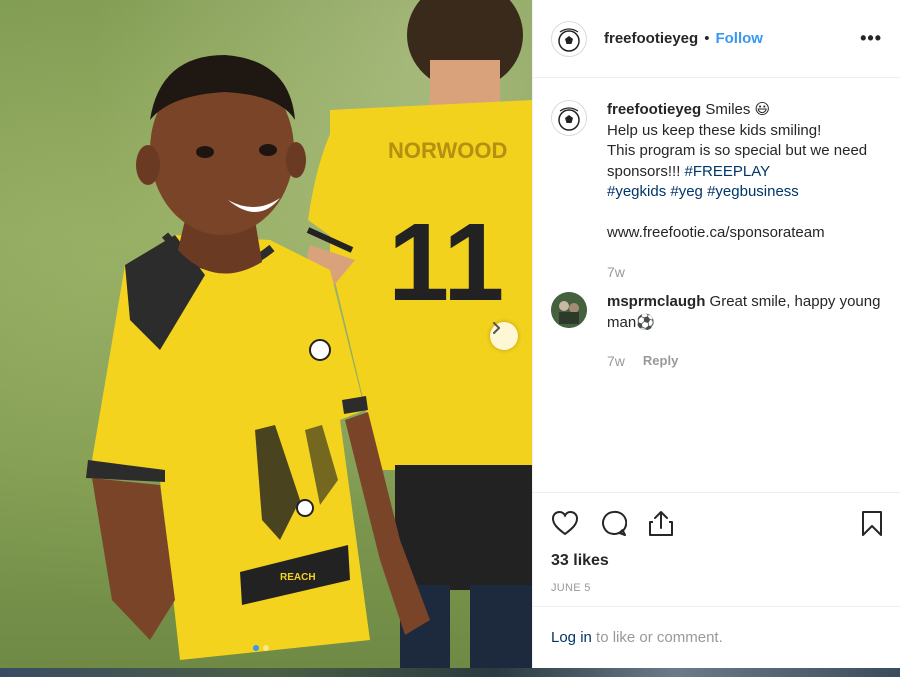 The image size is (900, 677). I want to click on caption-username: freefootieyeg, so click(654, 109).